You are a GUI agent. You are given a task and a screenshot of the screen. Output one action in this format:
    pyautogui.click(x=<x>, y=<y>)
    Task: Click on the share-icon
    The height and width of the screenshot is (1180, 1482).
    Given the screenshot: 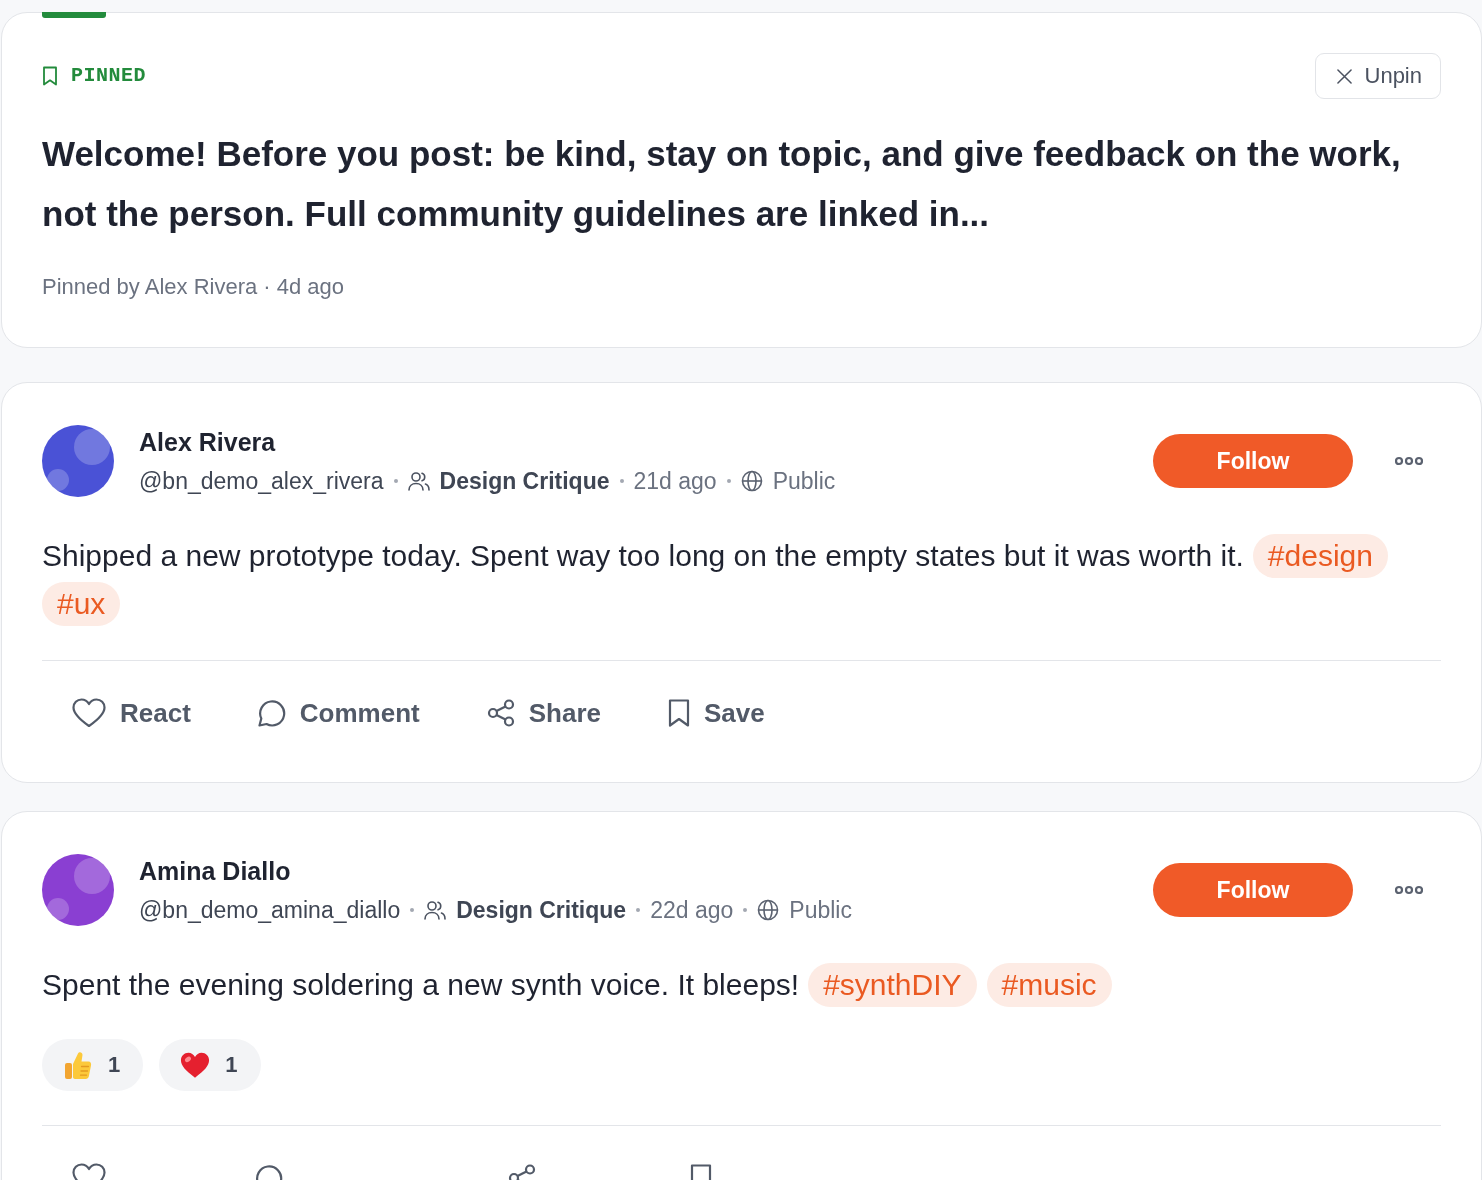 What is the action you would take?
    pyautogui.click(x=500, y=713)
    